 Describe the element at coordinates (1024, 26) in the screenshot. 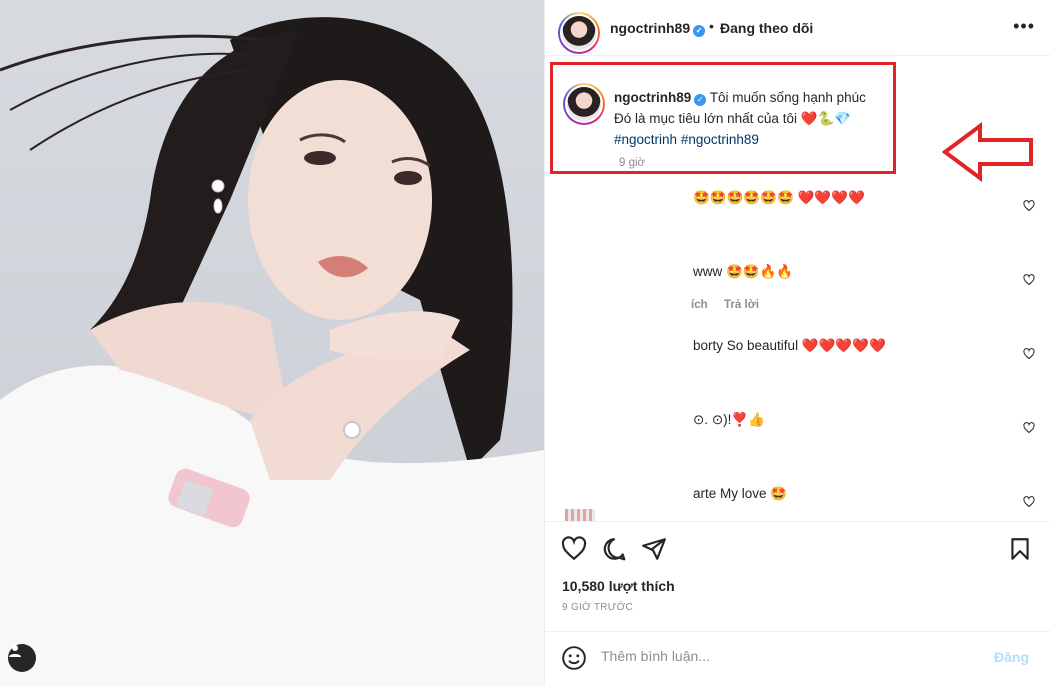

I see `more-options-icon: •••` at that location.